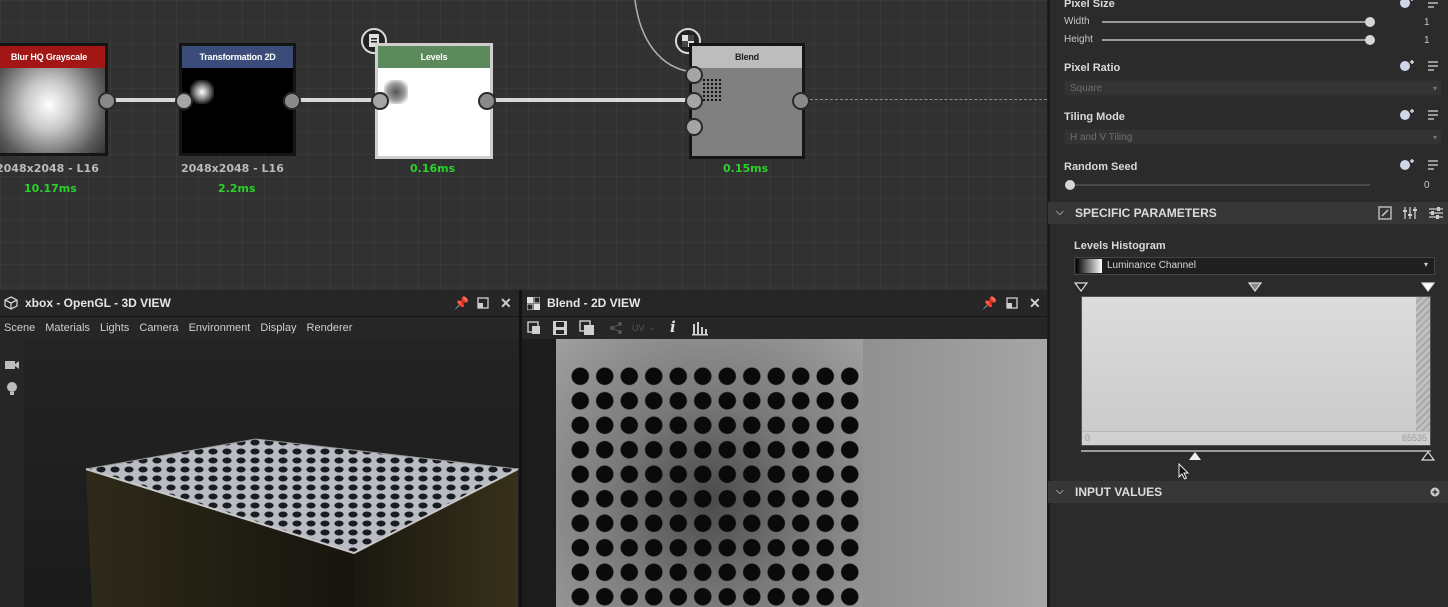 This screenshot has width=1448, height=607. What do you see at coordinates (54, 99) in the screenshot?
I see `node-blur-hq-grayscale: Blur HQ Grayscale` at bounding box center [54, 99].